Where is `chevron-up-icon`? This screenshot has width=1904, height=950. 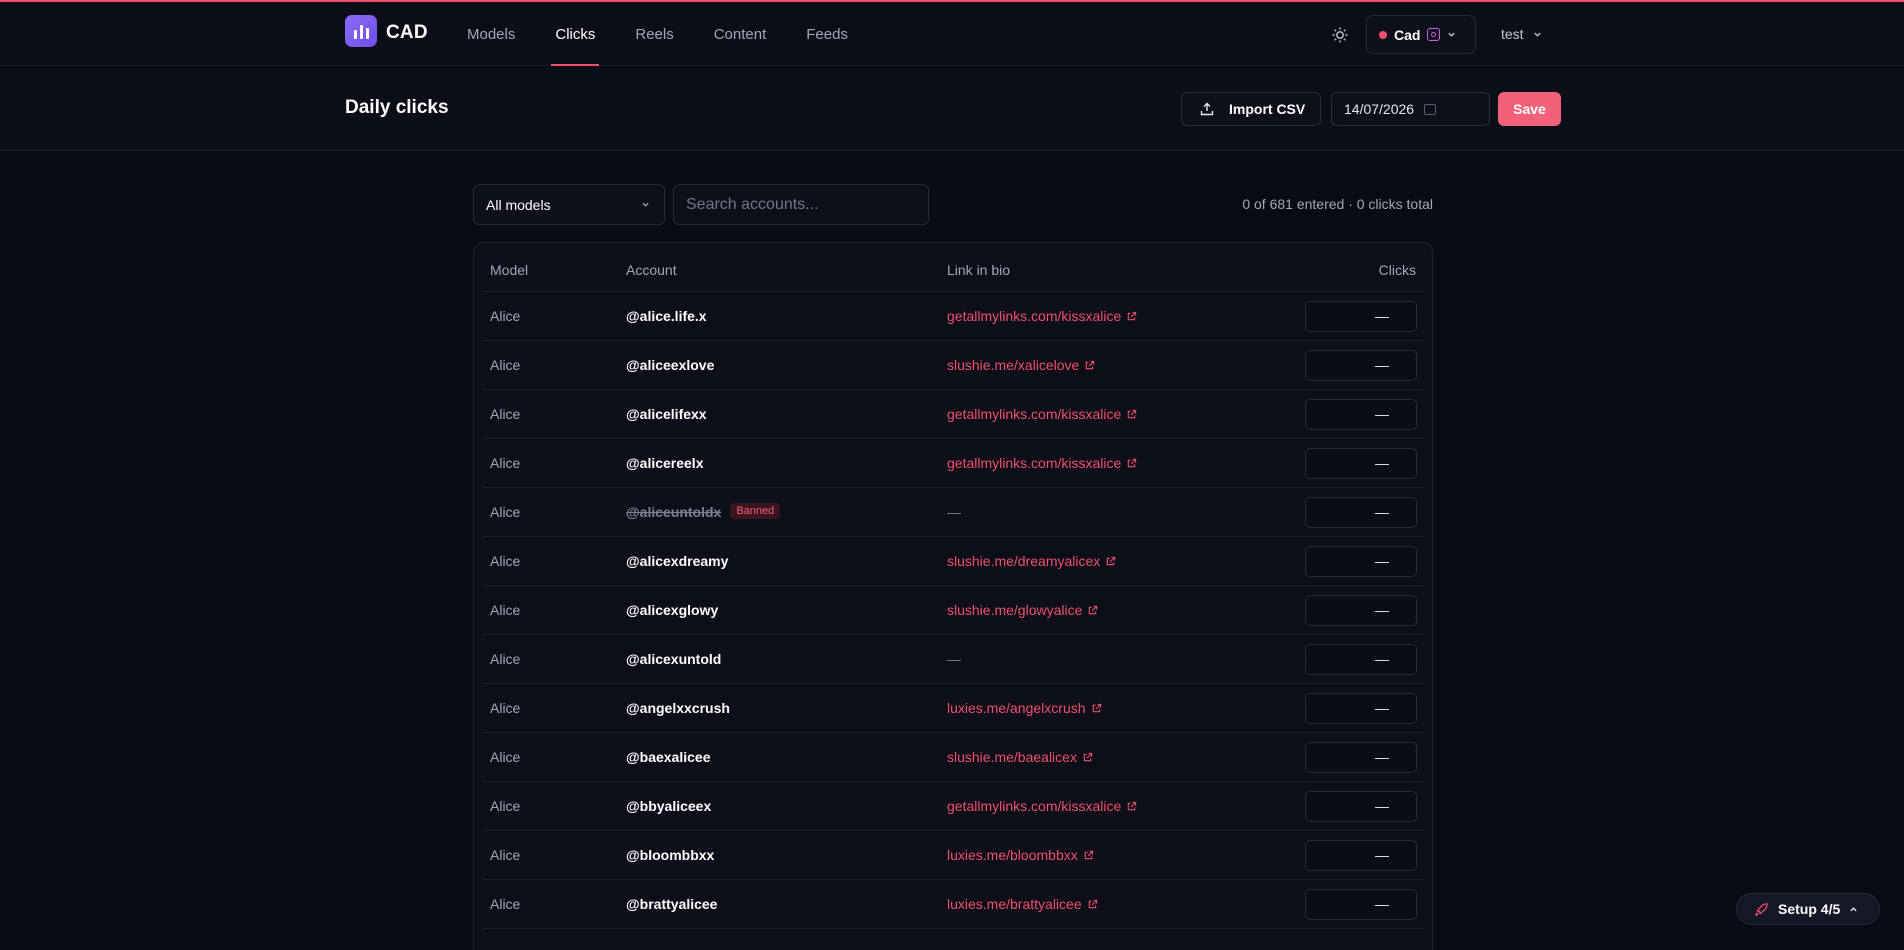 chevron-up-icon is located at coordinates (1853, 908).